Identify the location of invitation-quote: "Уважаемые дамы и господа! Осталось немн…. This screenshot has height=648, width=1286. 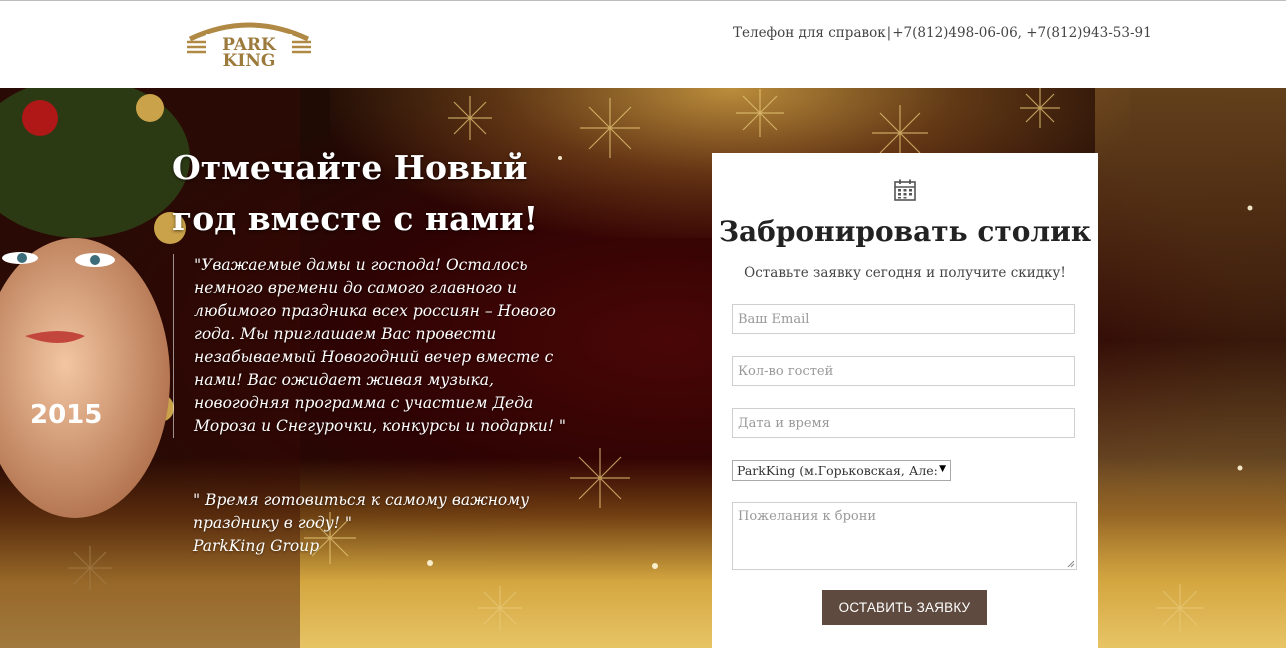
(380, 345).